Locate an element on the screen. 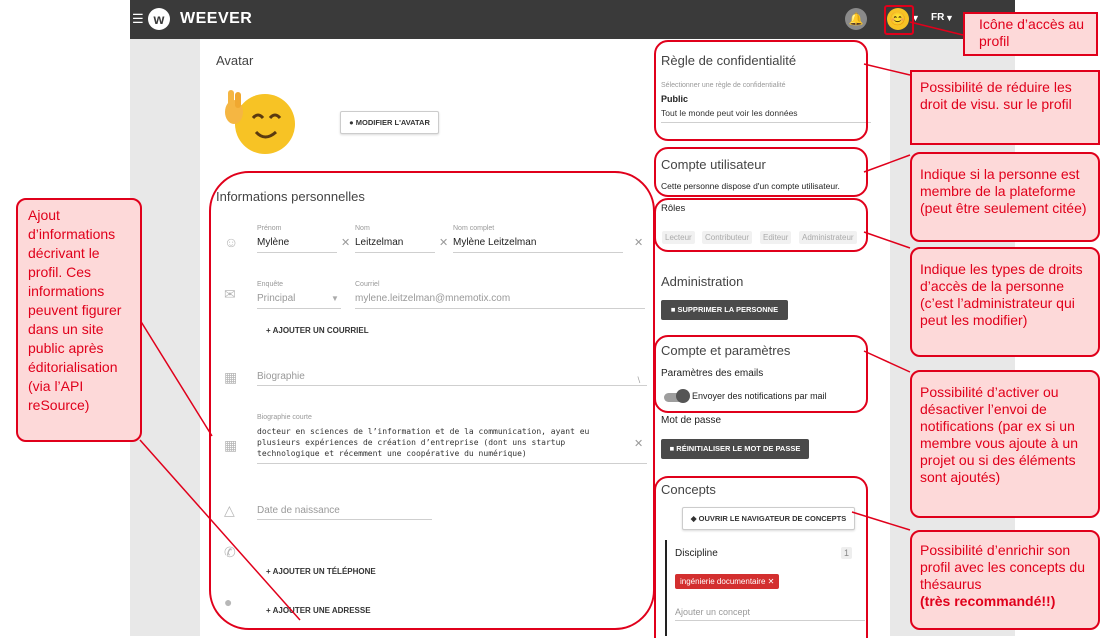 Image resolution: width=1114 pixels, height=638 pixels. callout-profile-access: Icône d’accès au profil is located at coordinates (1030, 34).